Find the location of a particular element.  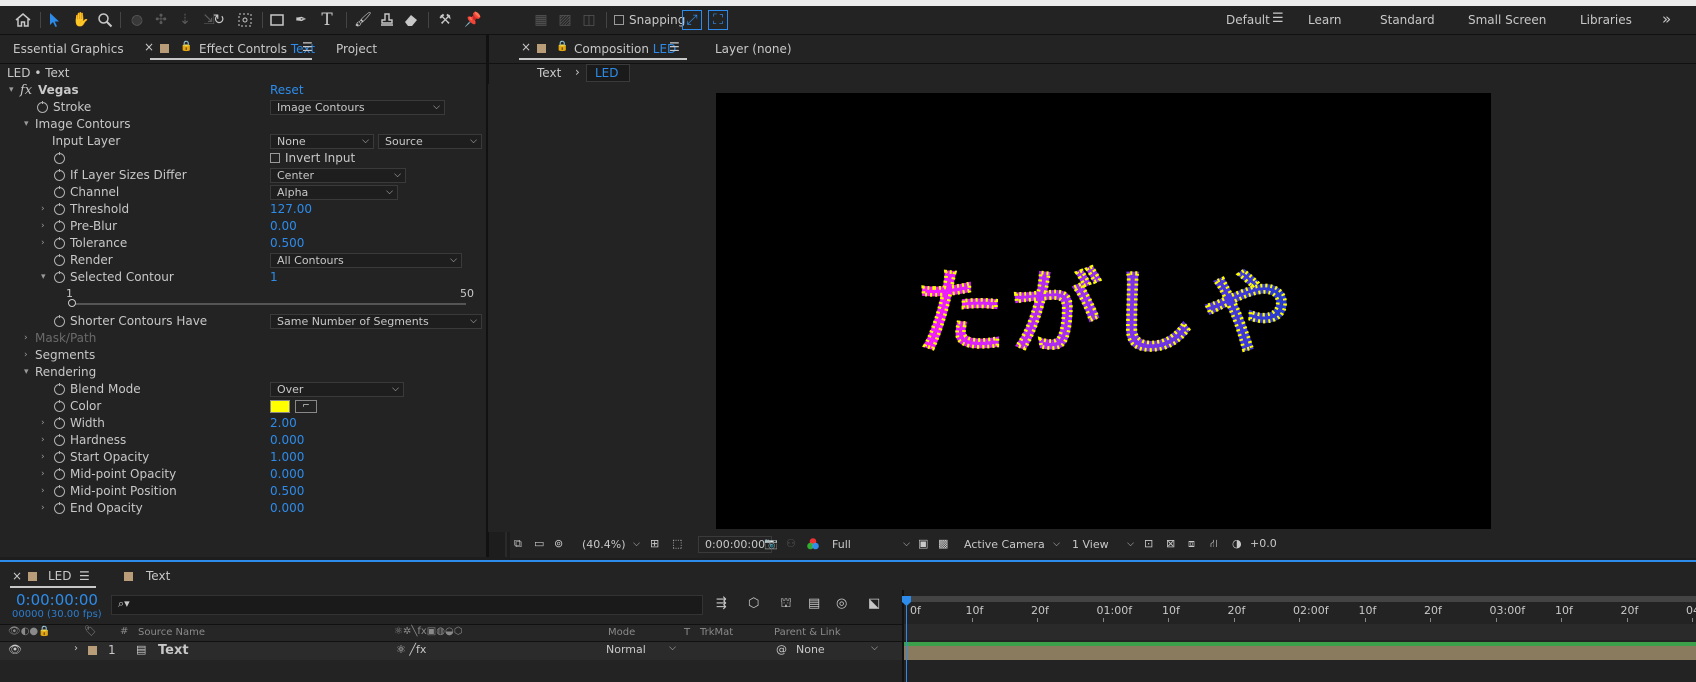

color-swatch is located at coordinates (280, 406).